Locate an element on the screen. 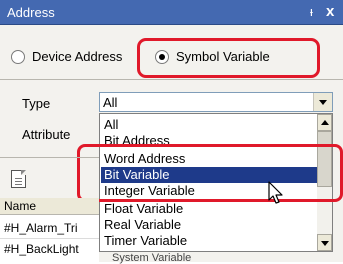 This screenshot has width=343, height=264. mouse-pointer-icon is located at coordinates (275, 192).